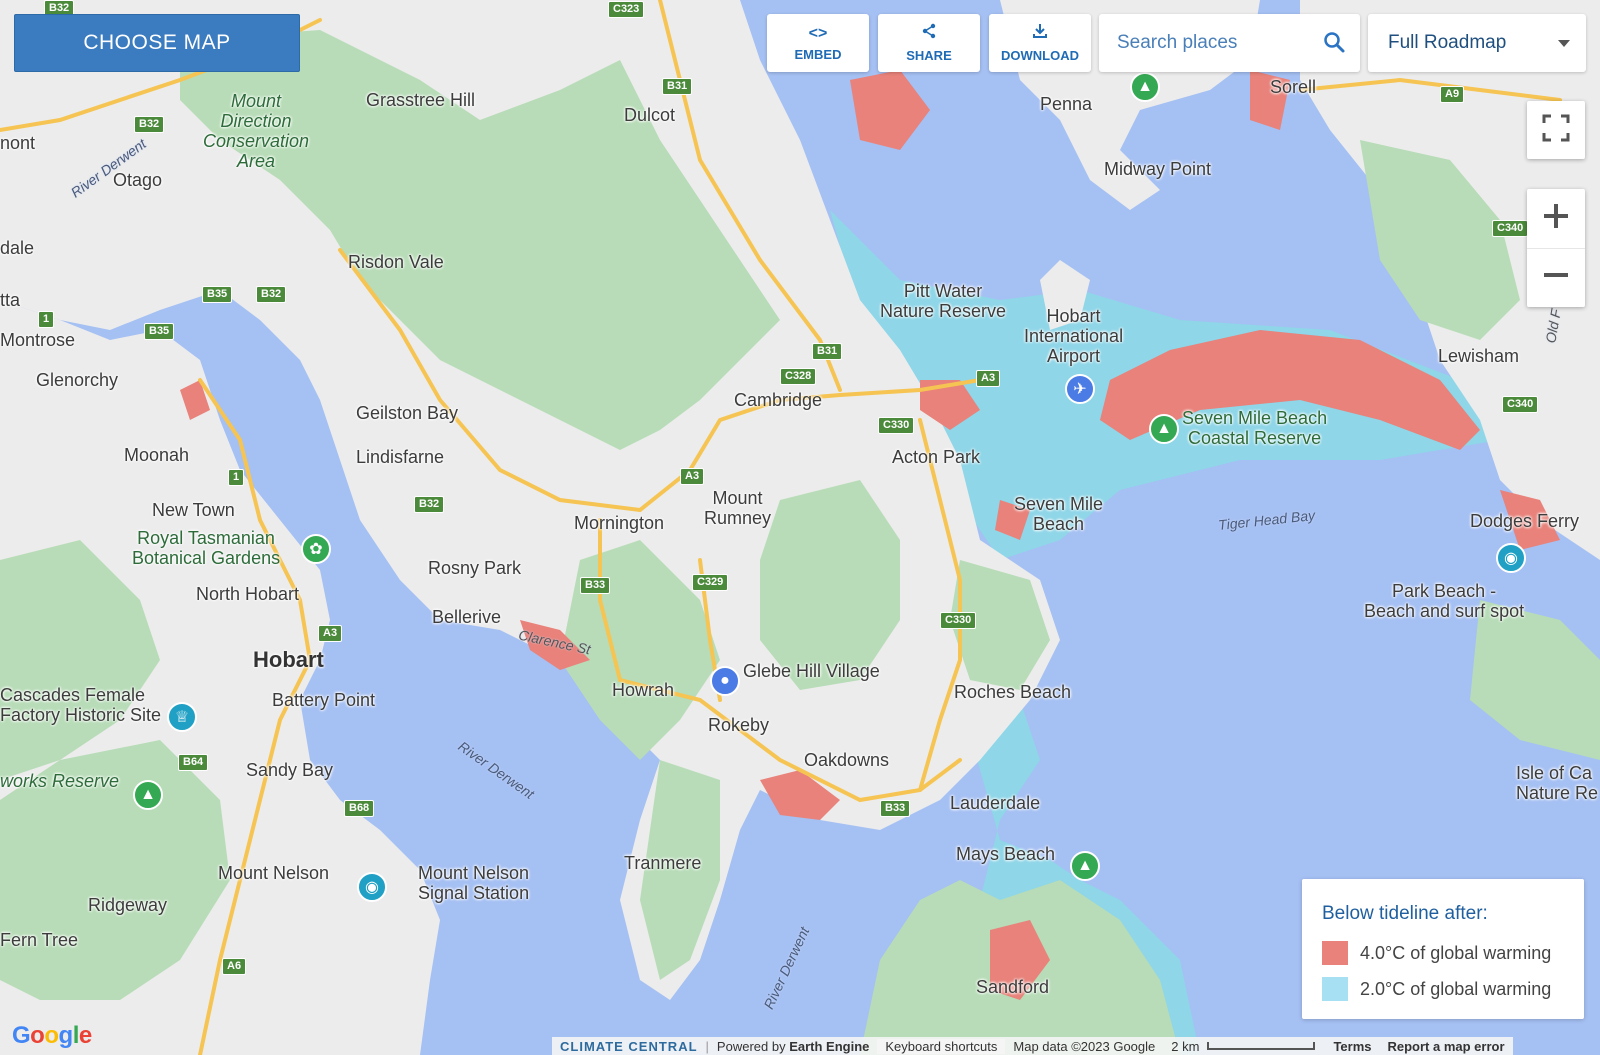  Describe the element at coordinates (1478, 356) in the screenshot. I see `place-label: Lewisham` at that location.